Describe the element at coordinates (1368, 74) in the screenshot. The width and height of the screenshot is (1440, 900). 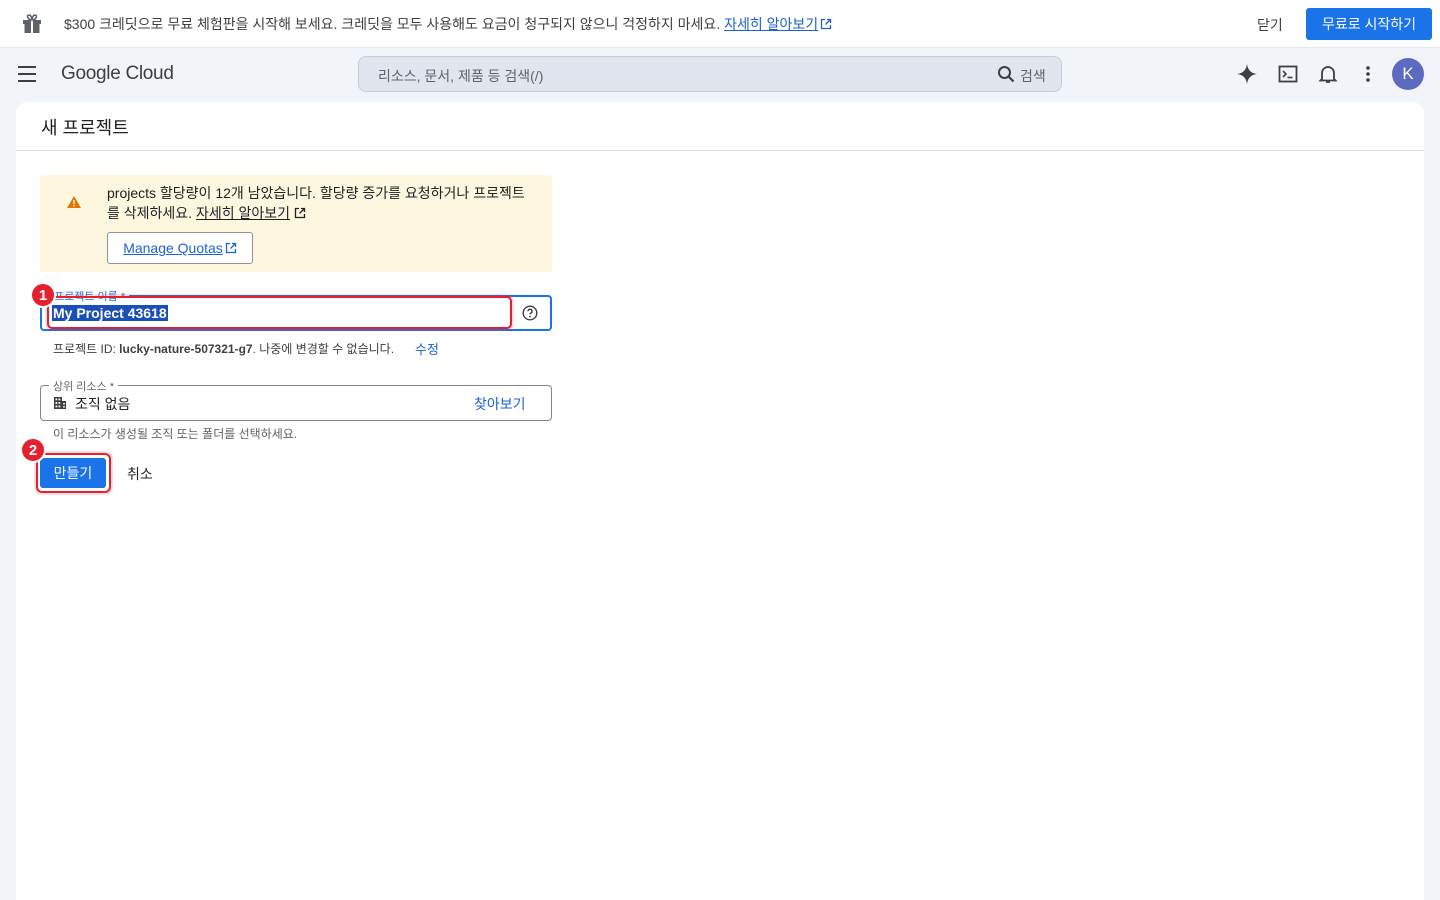
I see `more-vert-icon` at that location.